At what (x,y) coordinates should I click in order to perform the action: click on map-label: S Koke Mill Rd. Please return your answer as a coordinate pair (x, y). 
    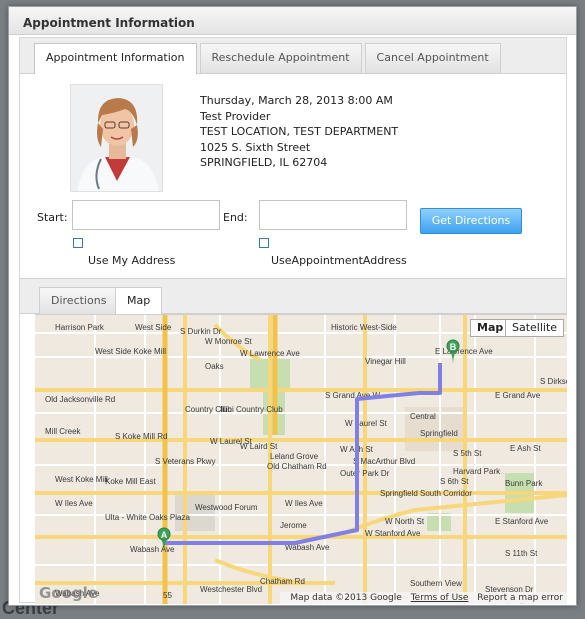
    Looking at the image, I should click on (141, 436).